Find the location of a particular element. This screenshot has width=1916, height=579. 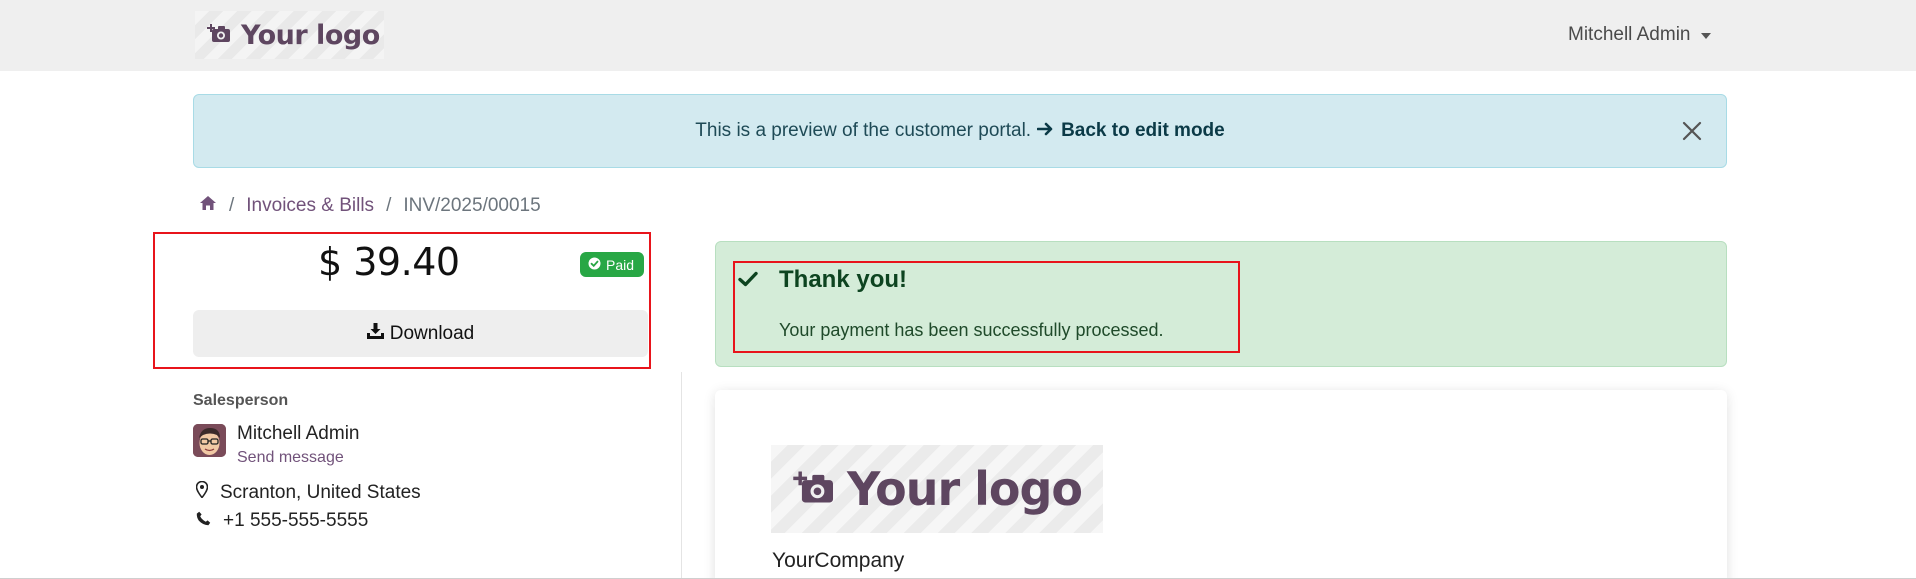

invoice-amount: $ 39.40 is located at coordinates (389, 262).